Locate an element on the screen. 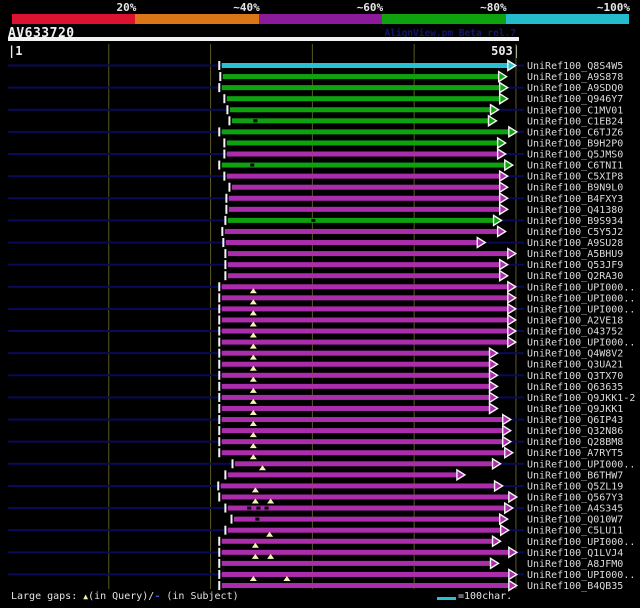  hit-label: UniRef100_Q3TX70 is located at coordinates (575, 376).